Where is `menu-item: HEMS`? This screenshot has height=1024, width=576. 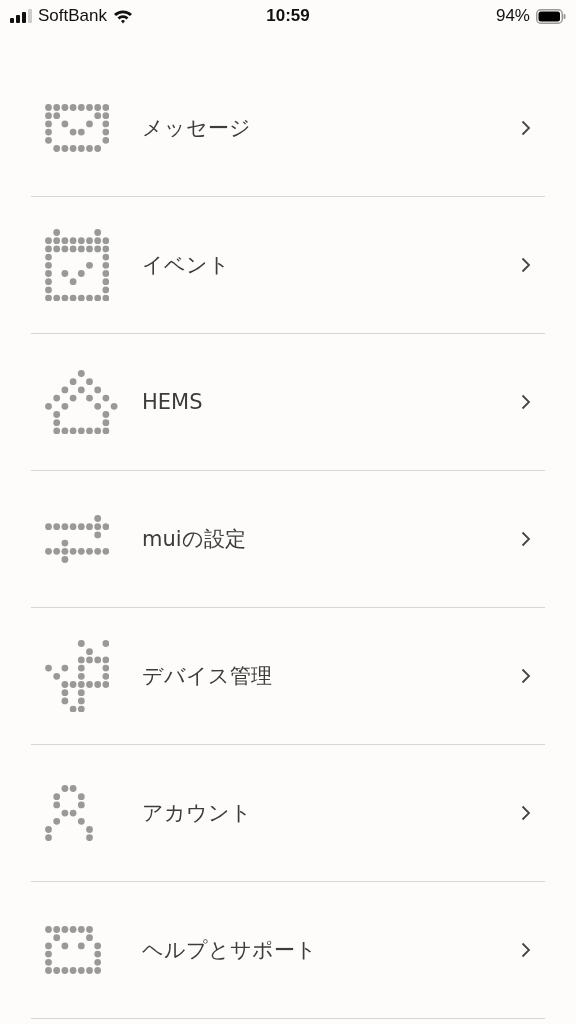 menu-item: HEMS is located at coordinates (288, 402).